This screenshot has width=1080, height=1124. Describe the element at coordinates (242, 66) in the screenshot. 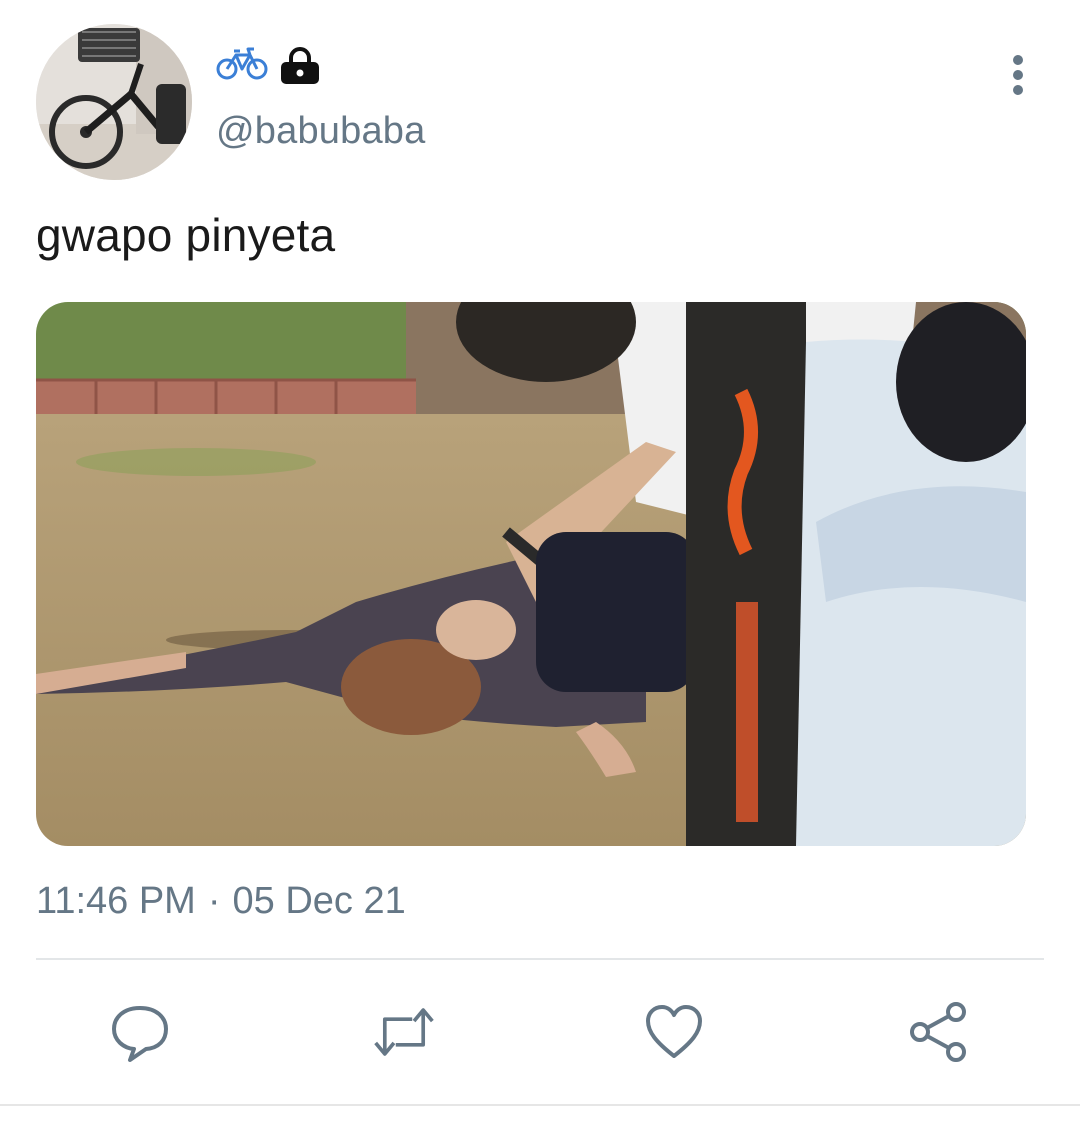

I see `bicycle-emoji` at that location.